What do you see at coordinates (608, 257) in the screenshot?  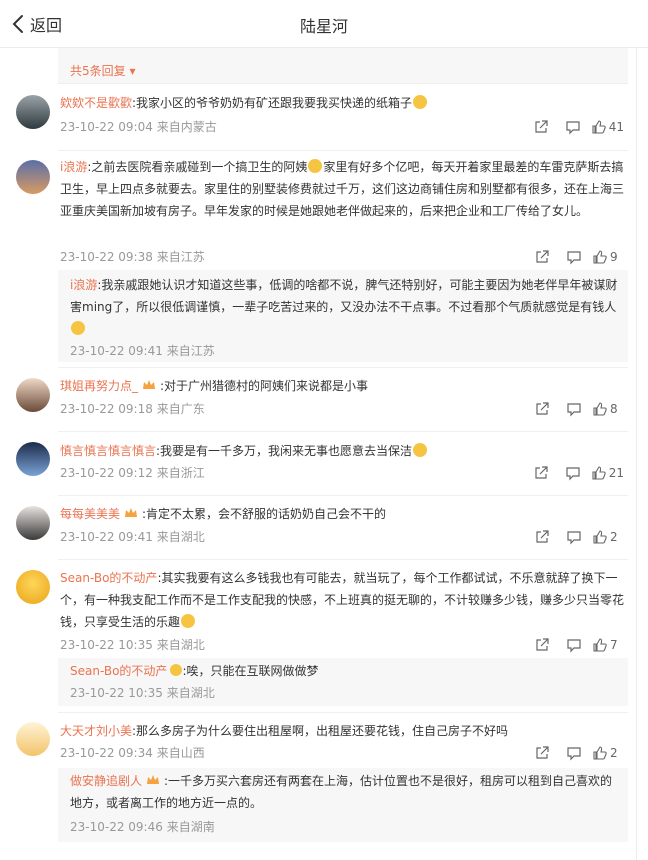 I see `like-button: 9` at bounding box center [608, 257].